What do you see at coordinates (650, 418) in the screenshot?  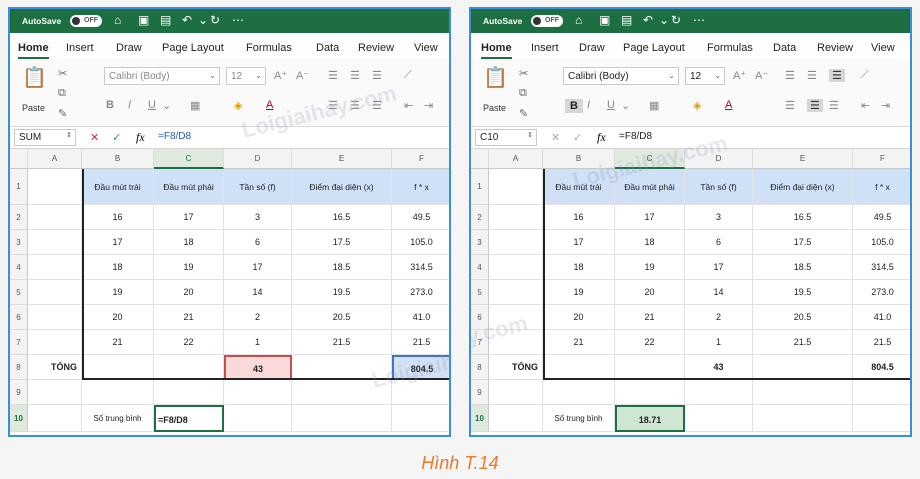 I see `mean-value-cell: 18.71` at bounding box center [650, 418].